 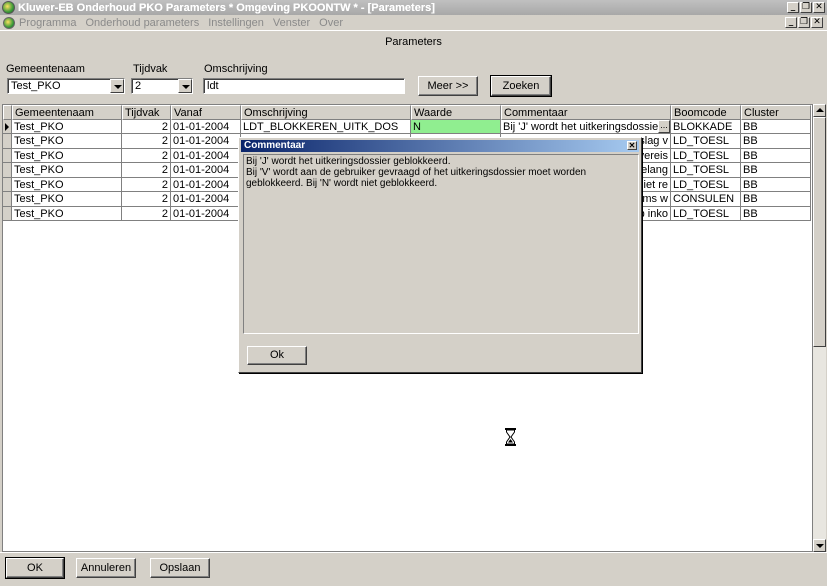 What do you see at coordinates (456, 126) in the screenshot?
I see `cell-waarde: N` at bounding box center [456, 126].